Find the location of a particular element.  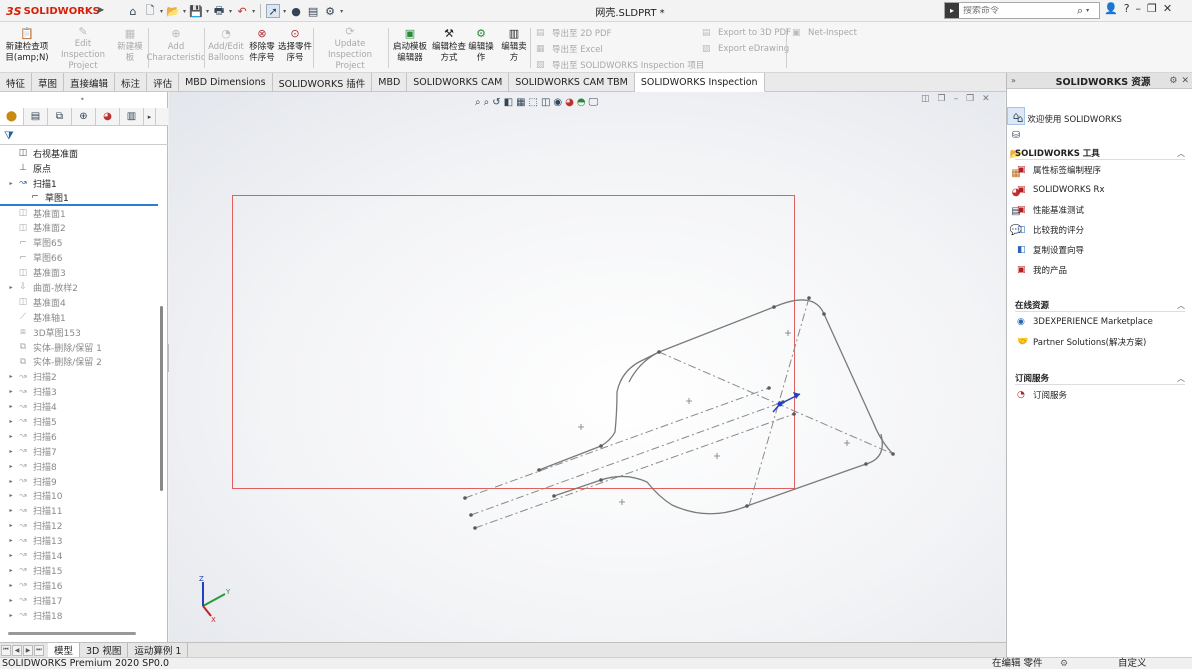

tree-vertical-scrollbar is located at coordinates (161, 398).